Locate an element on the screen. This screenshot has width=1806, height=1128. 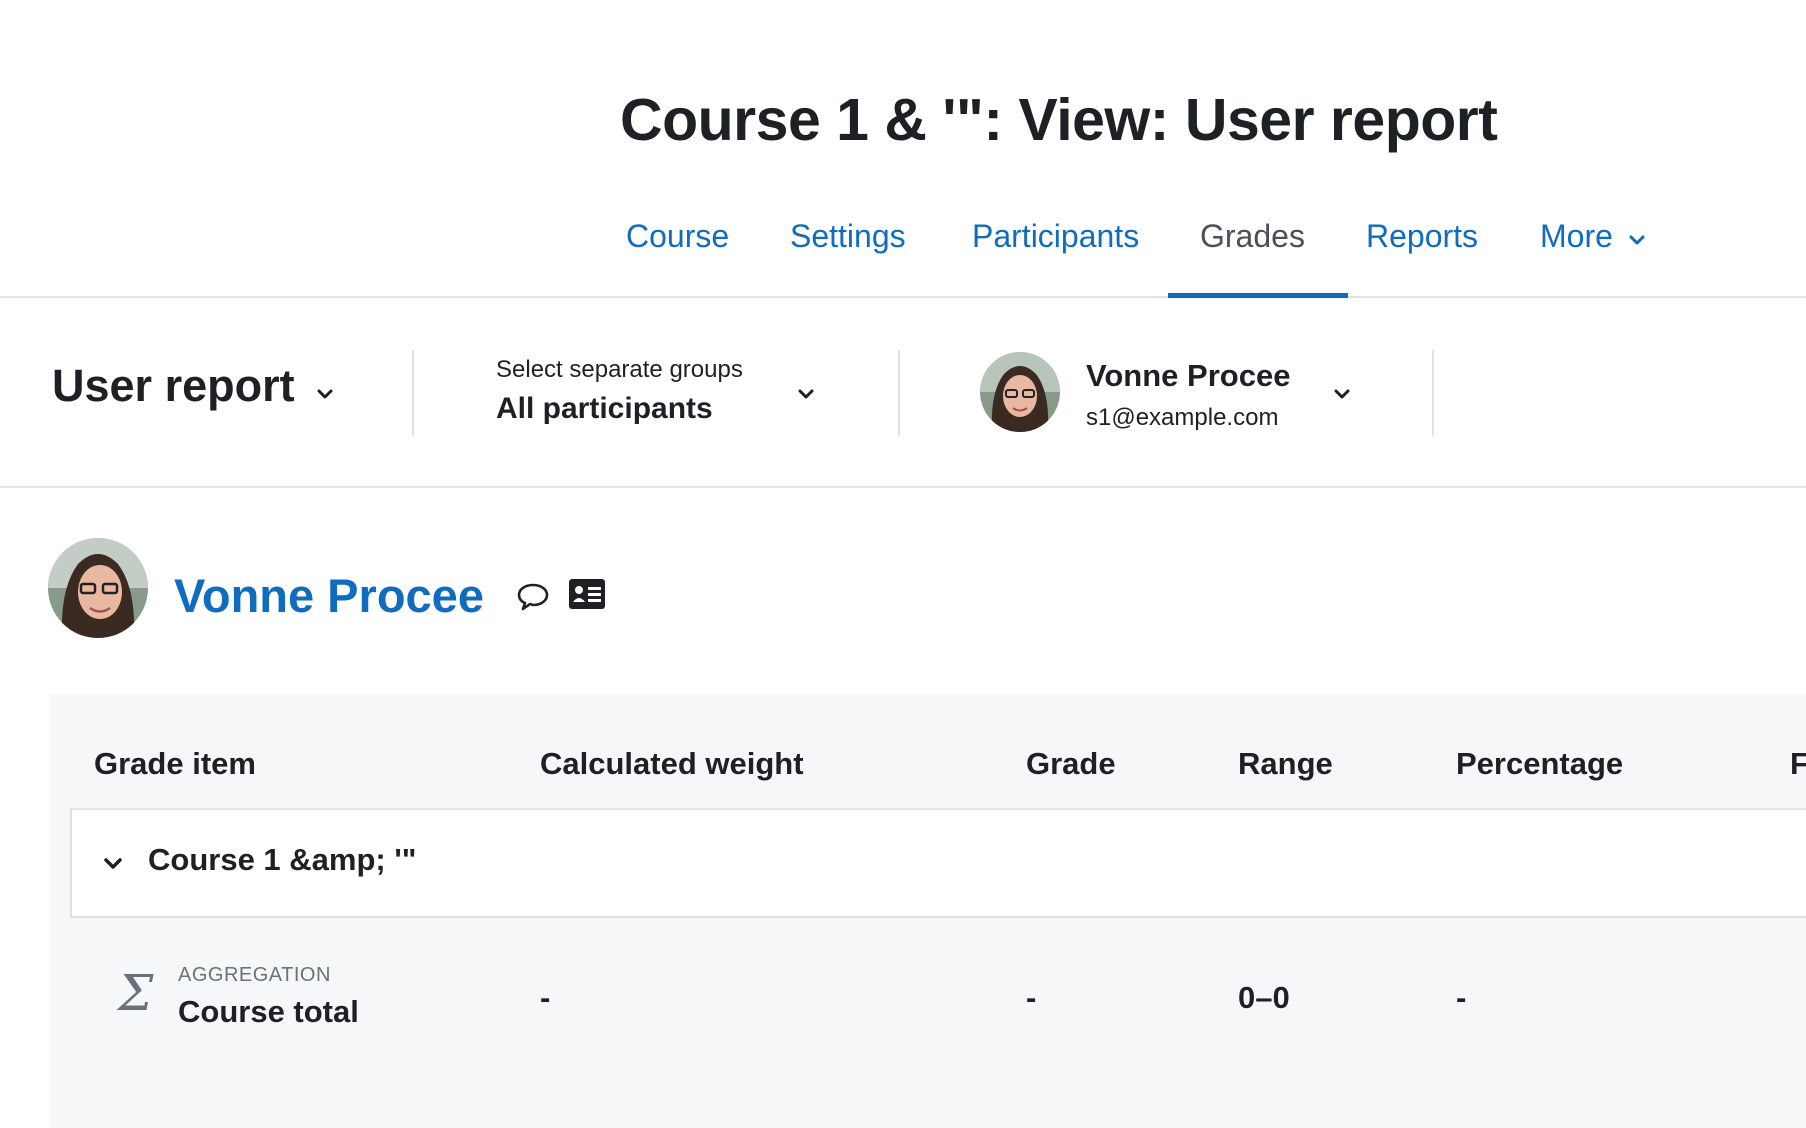
tab-label: Participants is located at coordinates (1056, 236).